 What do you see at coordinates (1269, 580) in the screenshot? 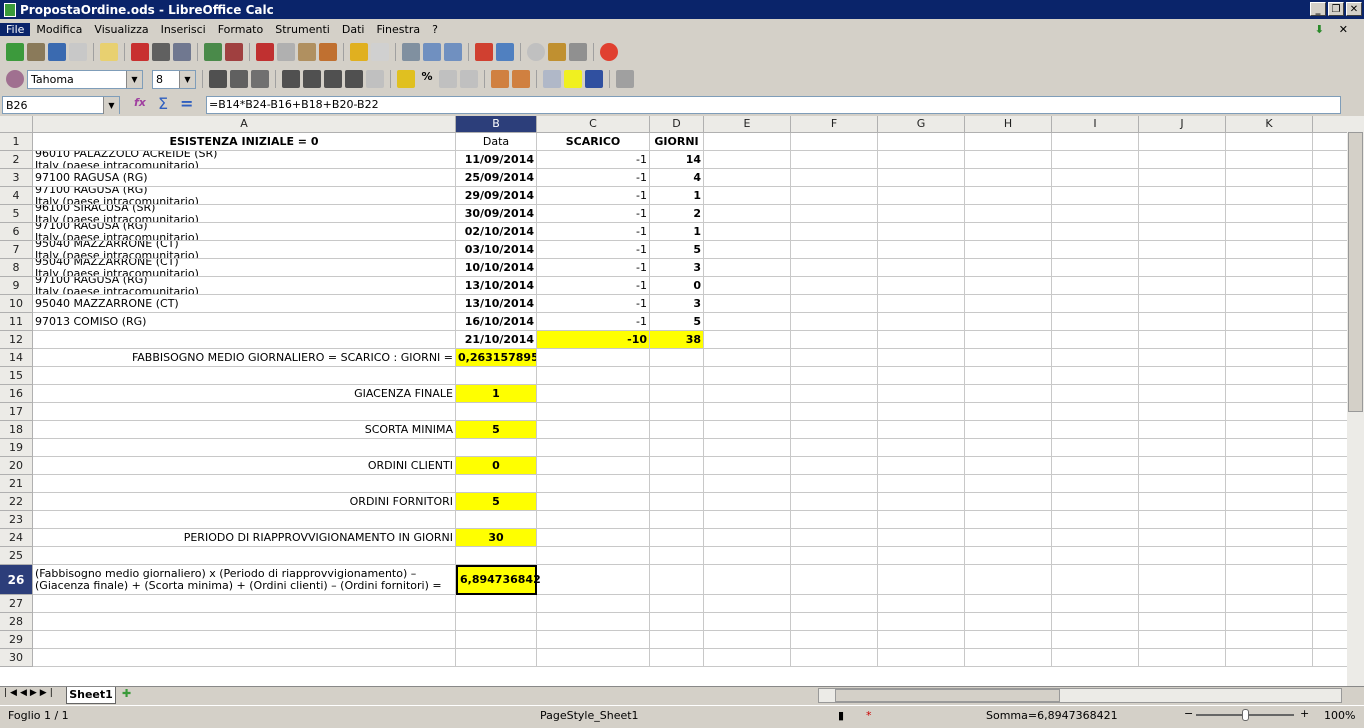
I see `cell-K26` at bounding box center [1269, 580].